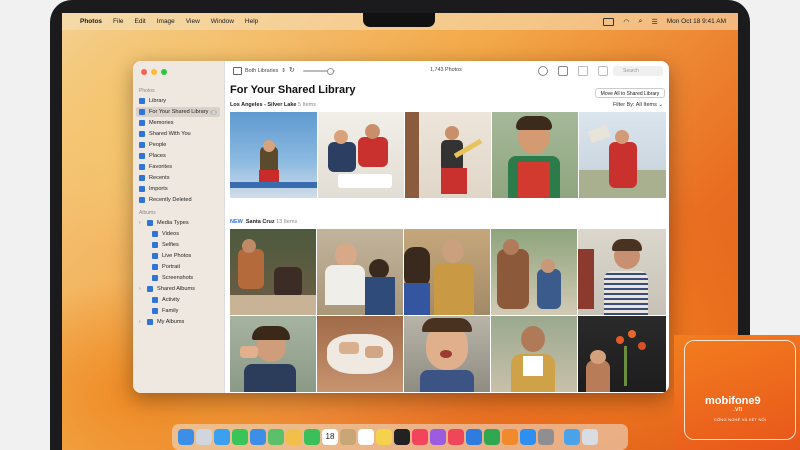 This screenshot has width=800, height=450. What do you see at coordinates (528, 437) in the screenshot?
I see `dock-app-store-icon` at bounding box center [528, 437].